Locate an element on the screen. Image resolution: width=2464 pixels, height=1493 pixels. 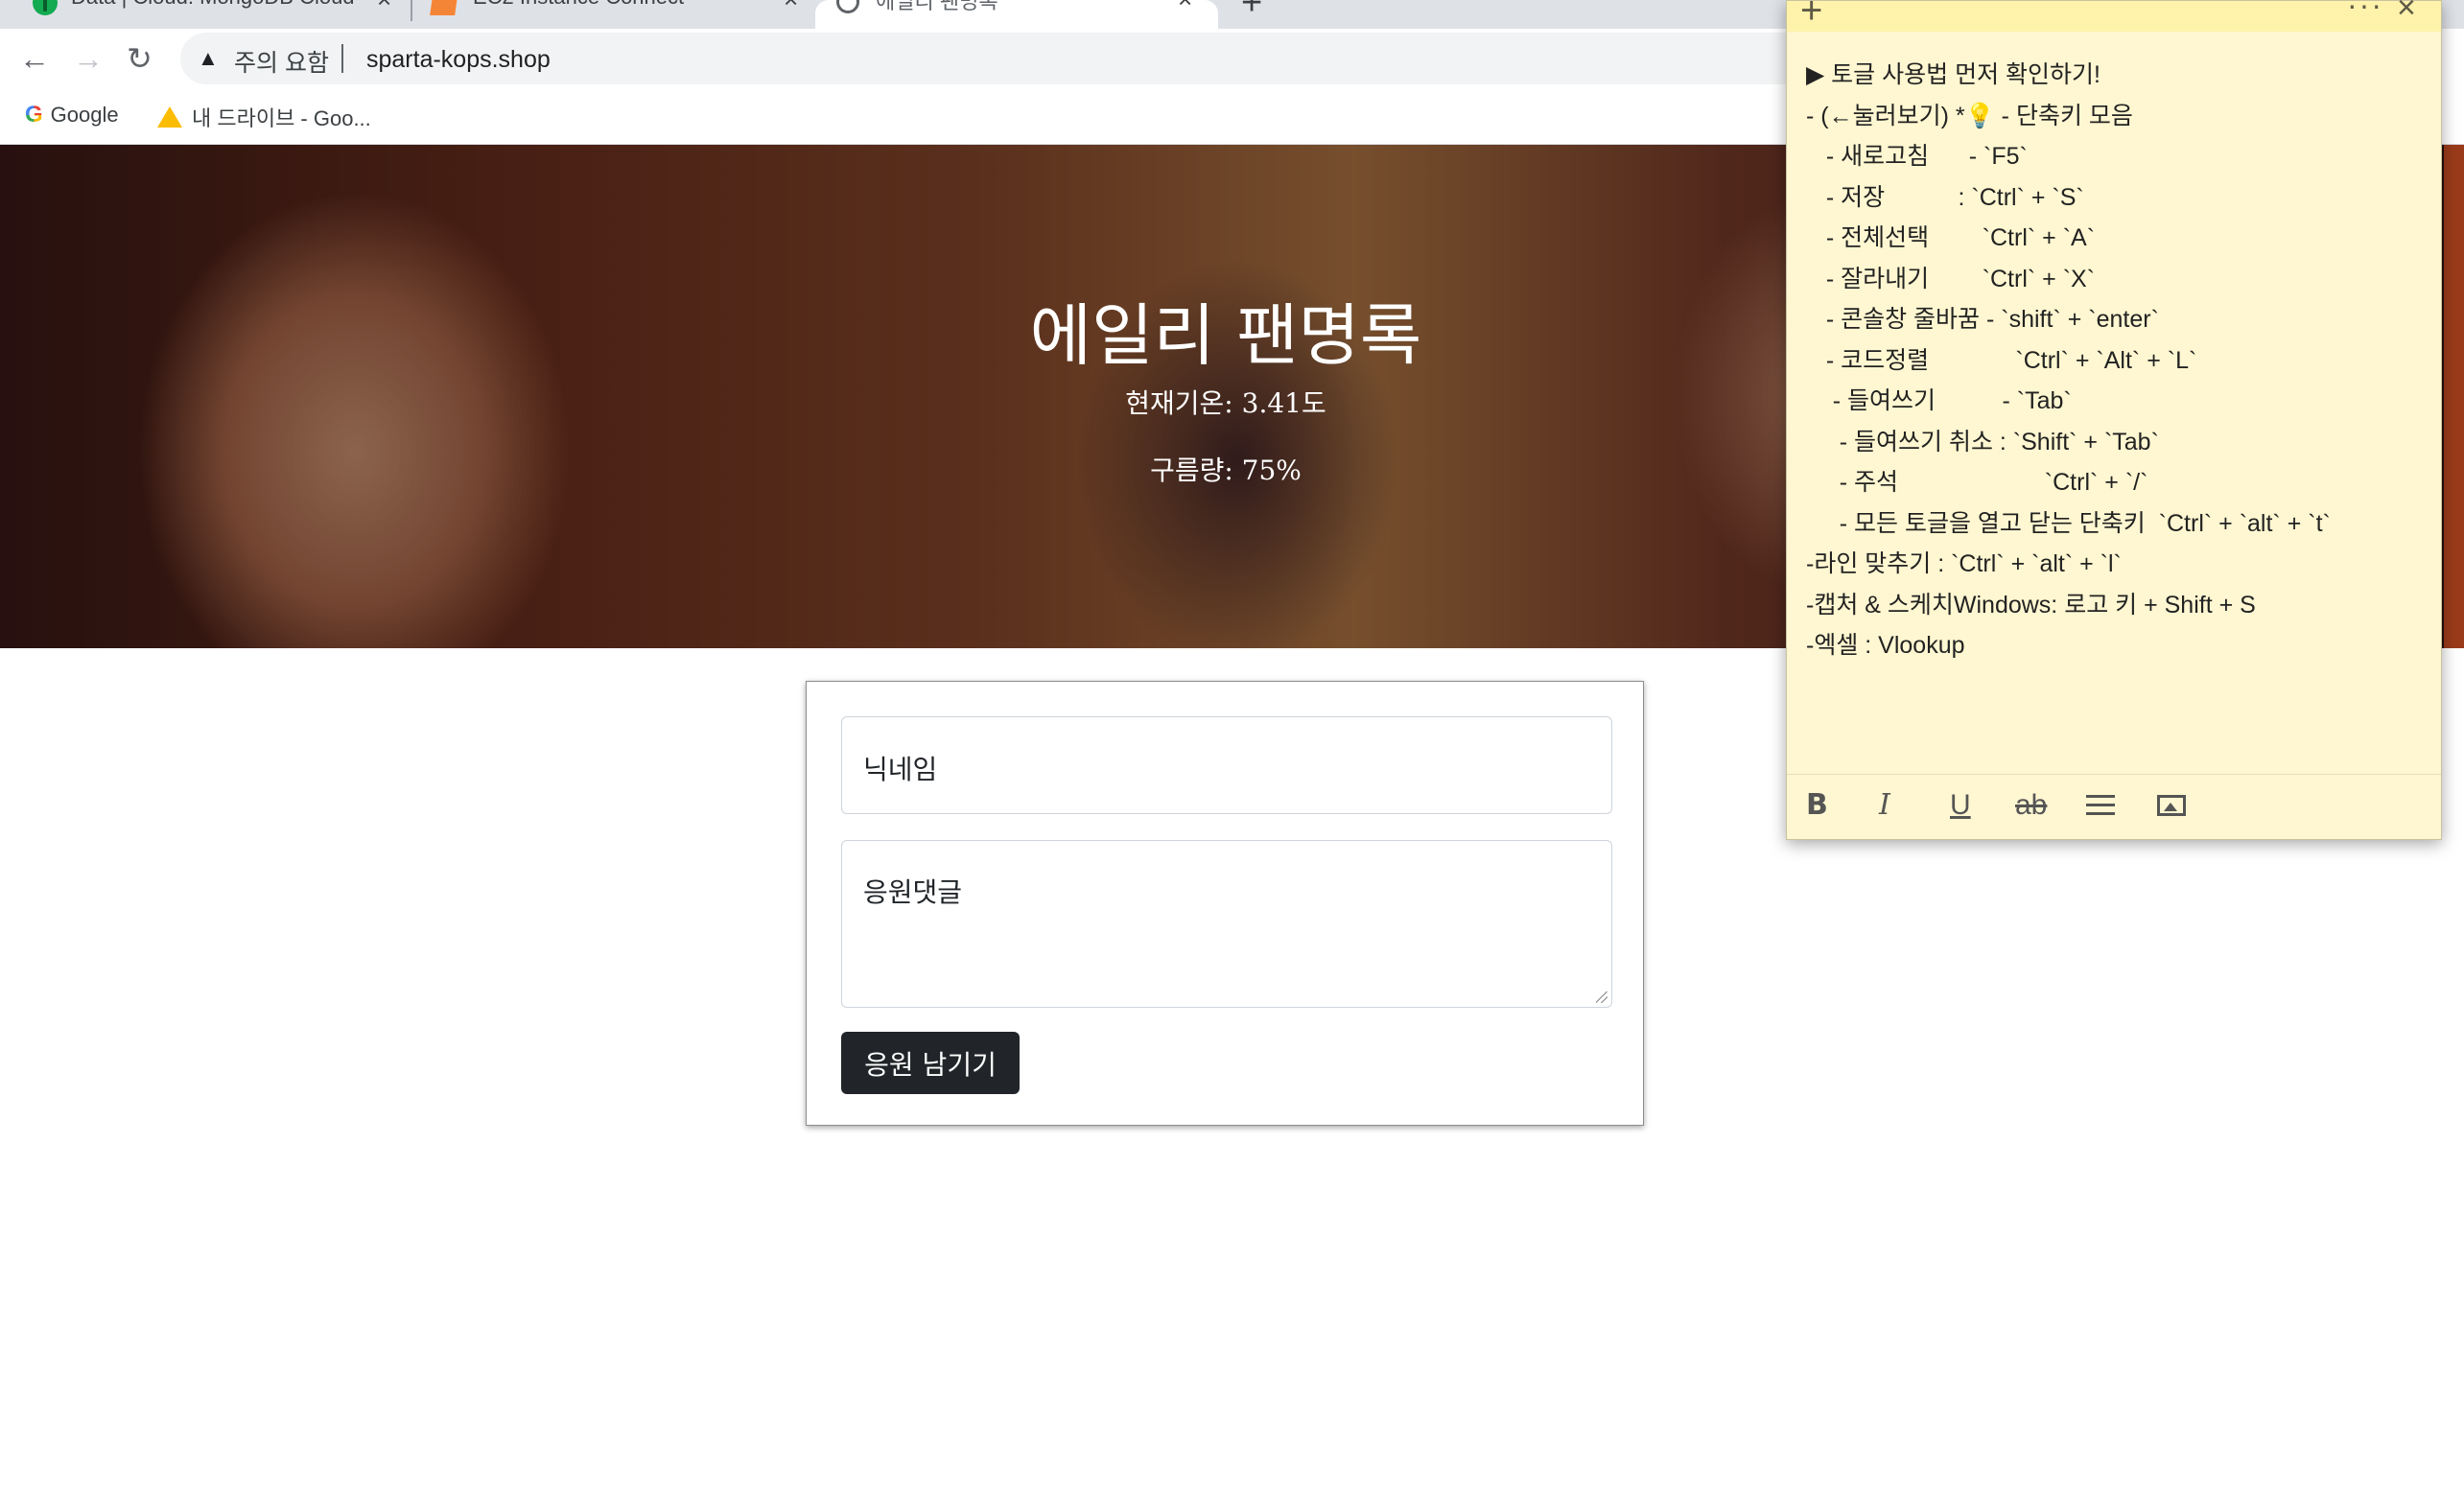
italic-button: I is located at coordinates (1885, 805).